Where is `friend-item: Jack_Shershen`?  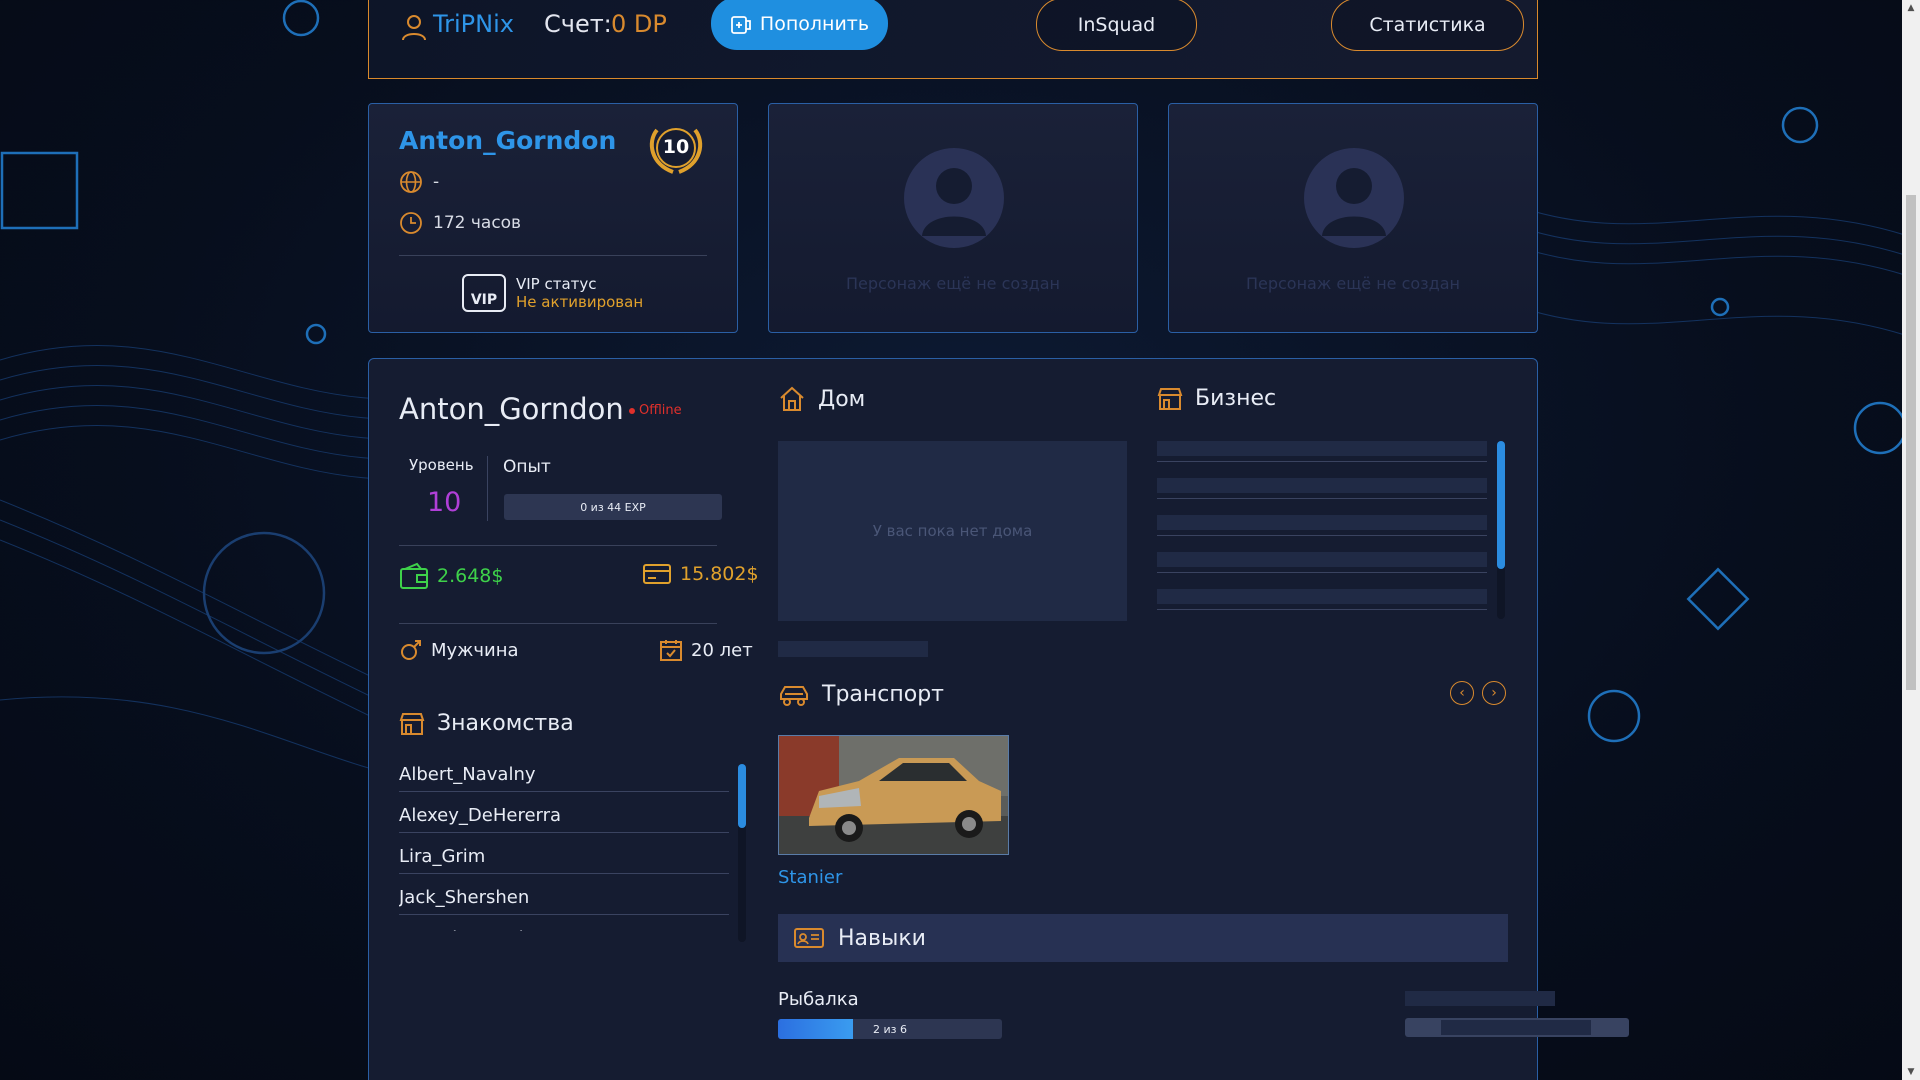 friend-item: Jack_Shershen is located at coordinates (564, 894).